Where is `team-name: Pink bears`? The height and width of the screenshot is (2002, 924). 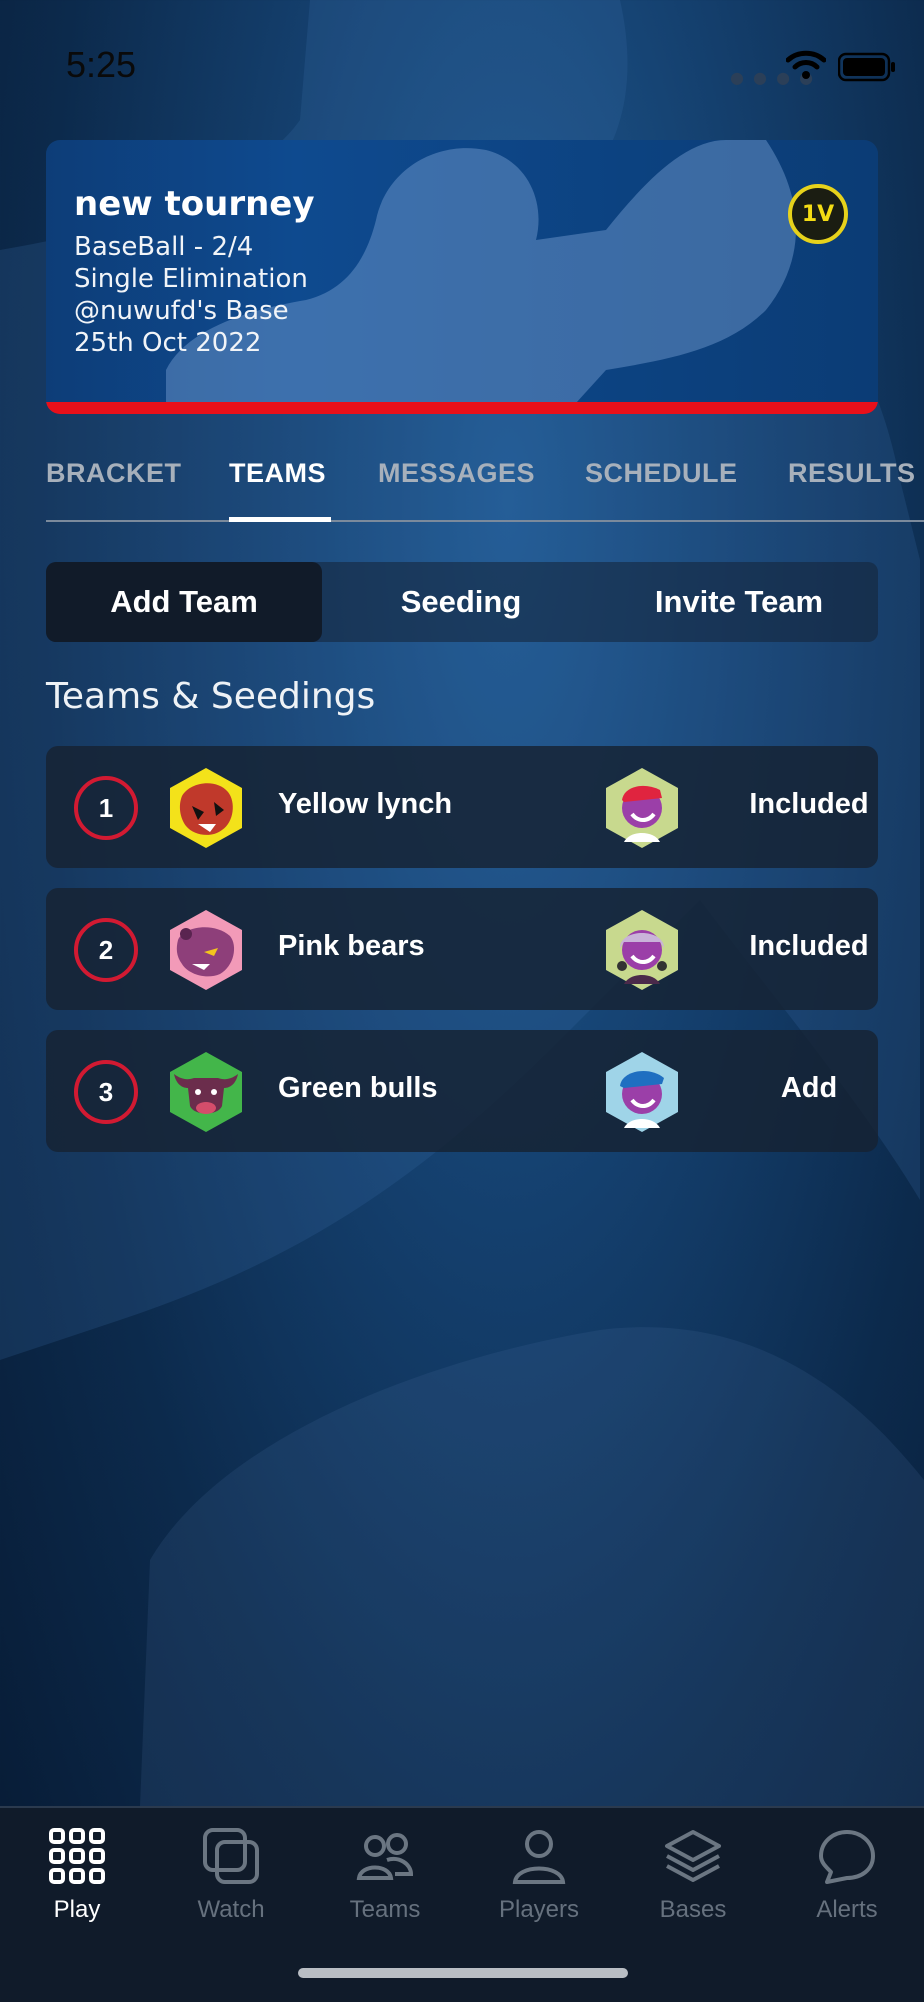 team-name: Pink bears is located at coordinates (351, 946).